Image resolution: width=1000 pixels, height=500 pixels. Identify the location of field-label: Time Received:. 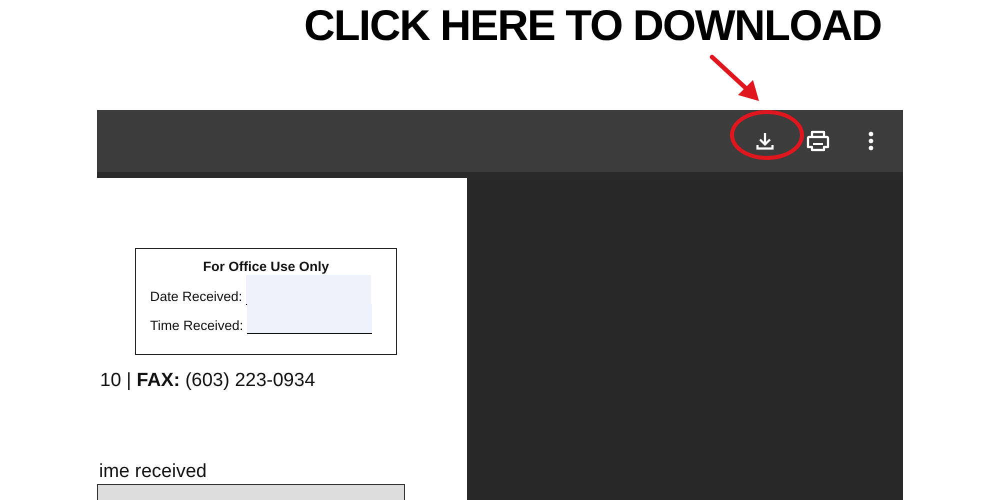
(197, 326).